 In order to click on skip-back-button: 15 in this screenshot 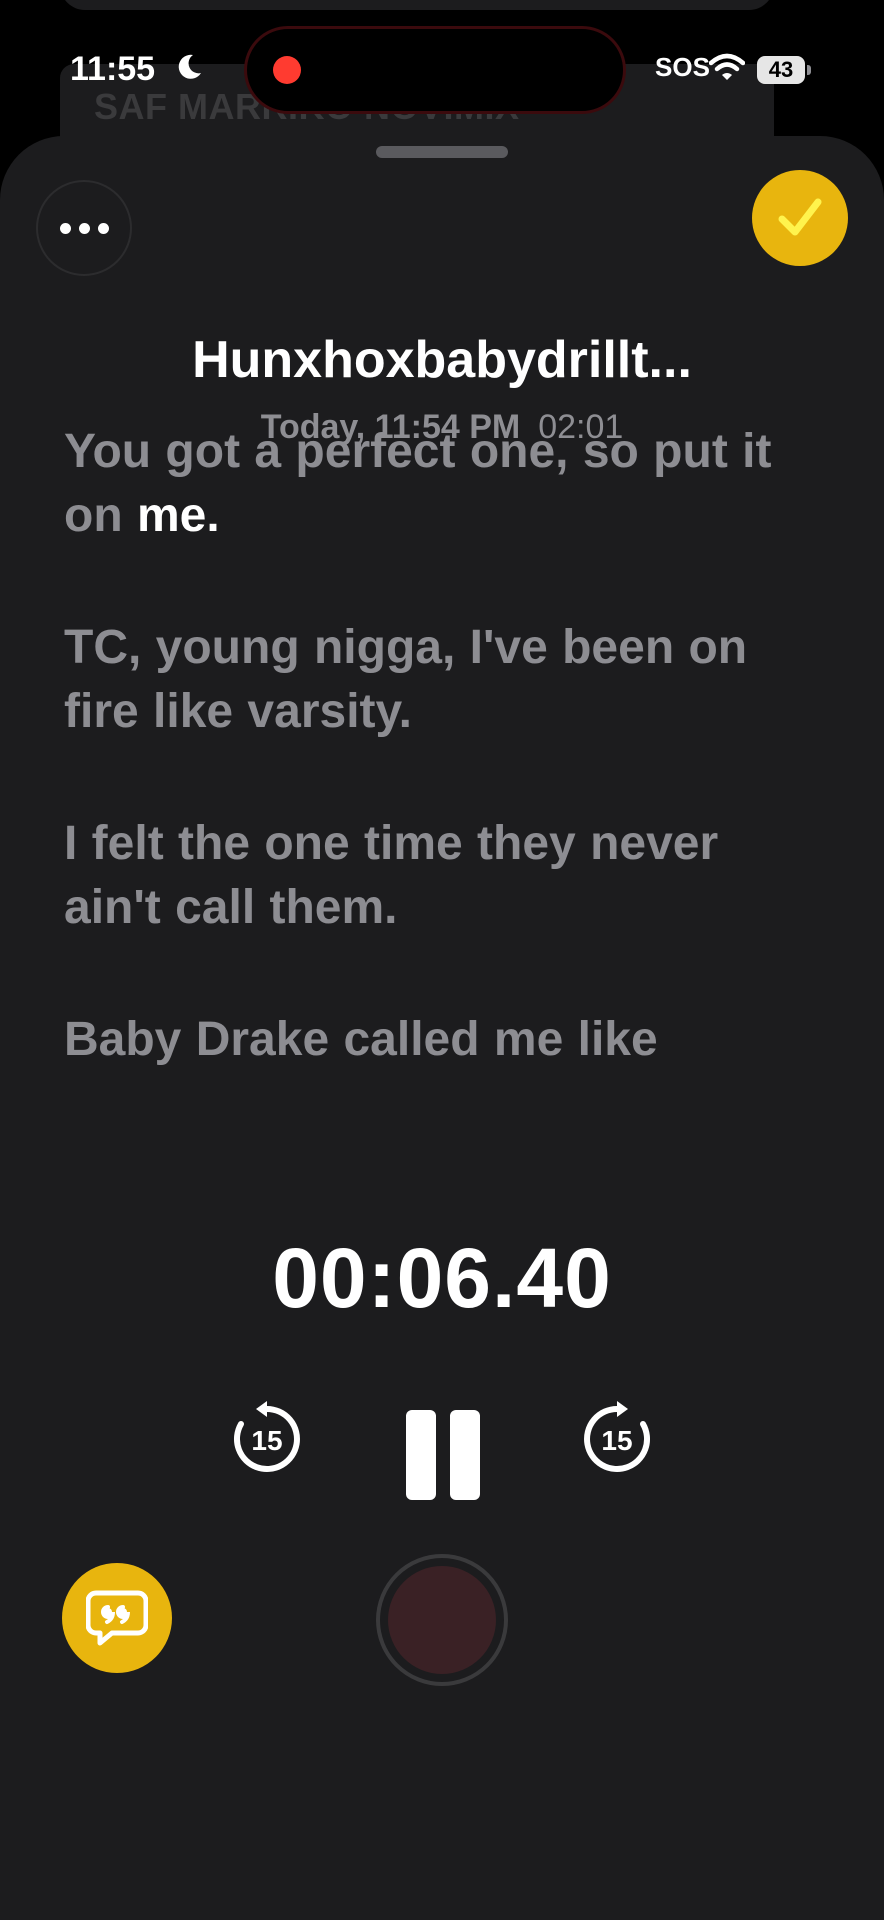, I will do `click(267, 1439)`.